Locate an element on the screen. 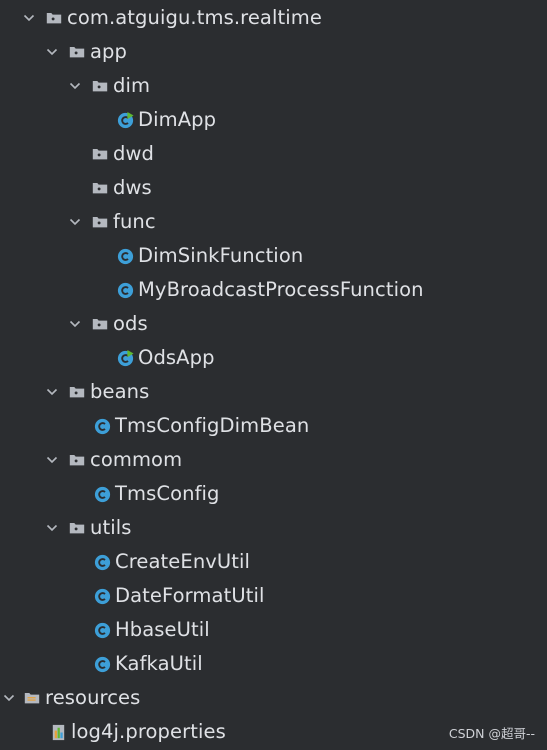 The width and height of the screenshot is (547, 750). tree-item-func: func is located at coordinates (273, 222).